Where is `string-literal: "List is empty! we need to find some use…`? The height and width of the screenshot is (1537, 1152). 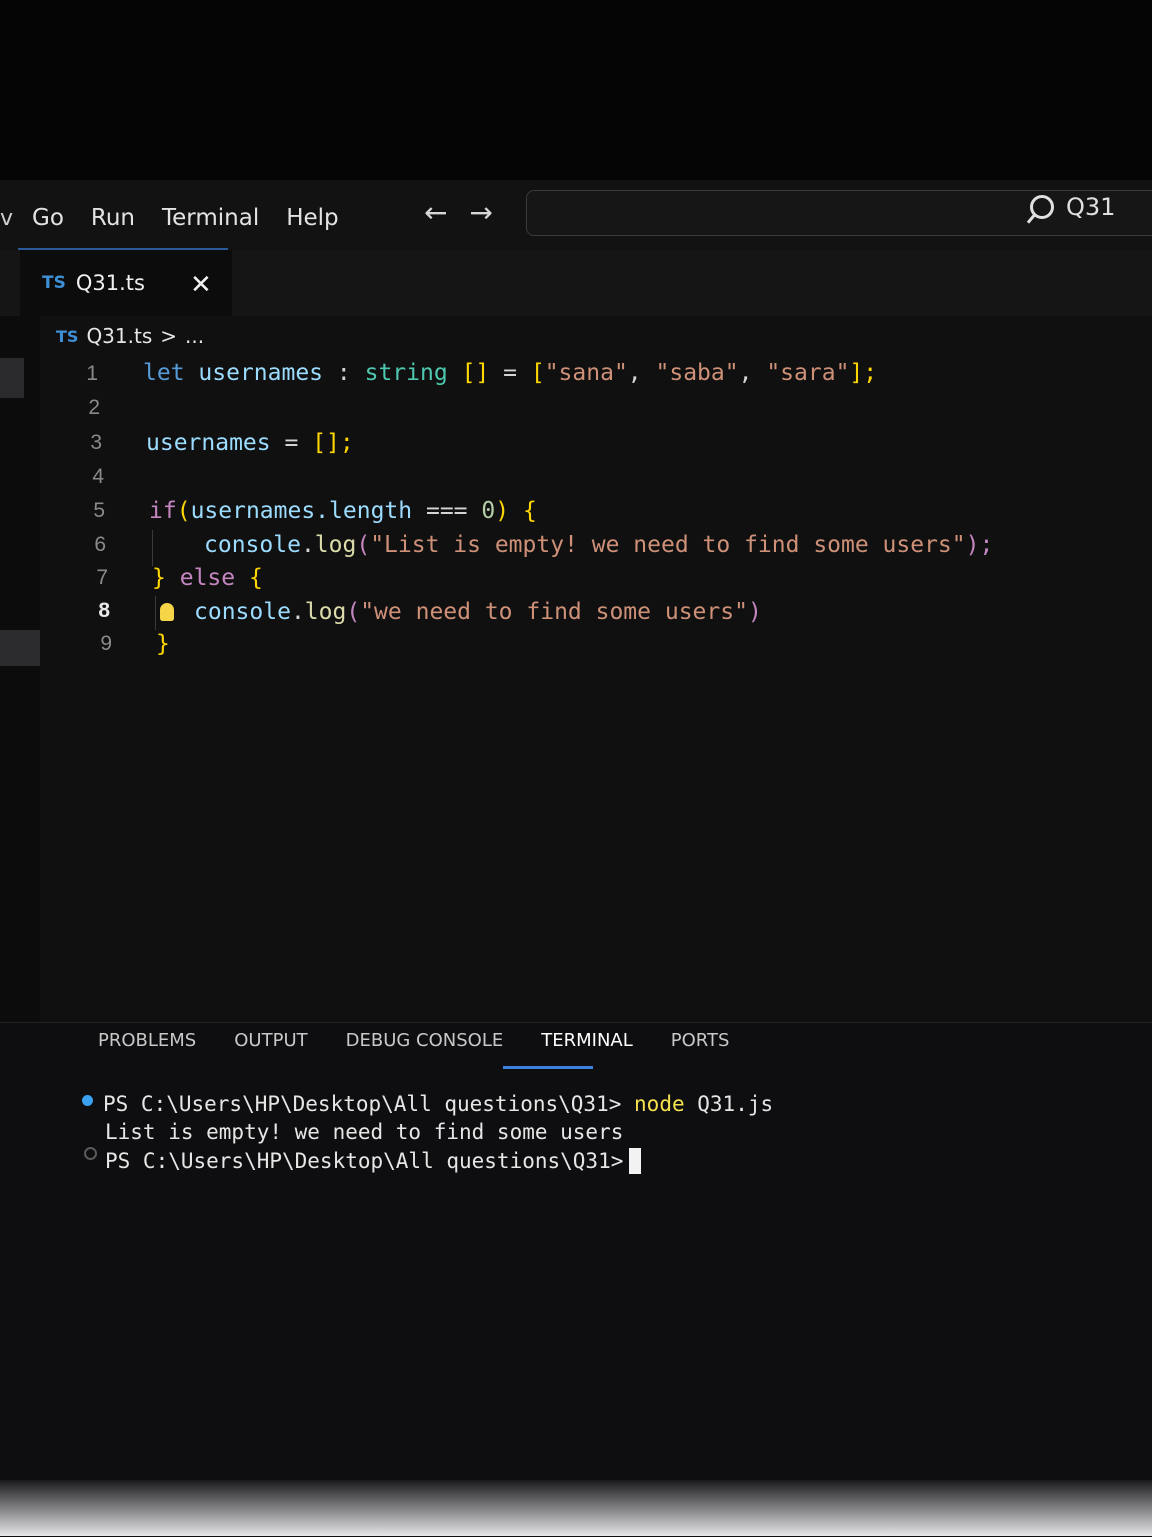
string-literal: "List is empty! we need to find some use… is located at coordinates (668, 545).